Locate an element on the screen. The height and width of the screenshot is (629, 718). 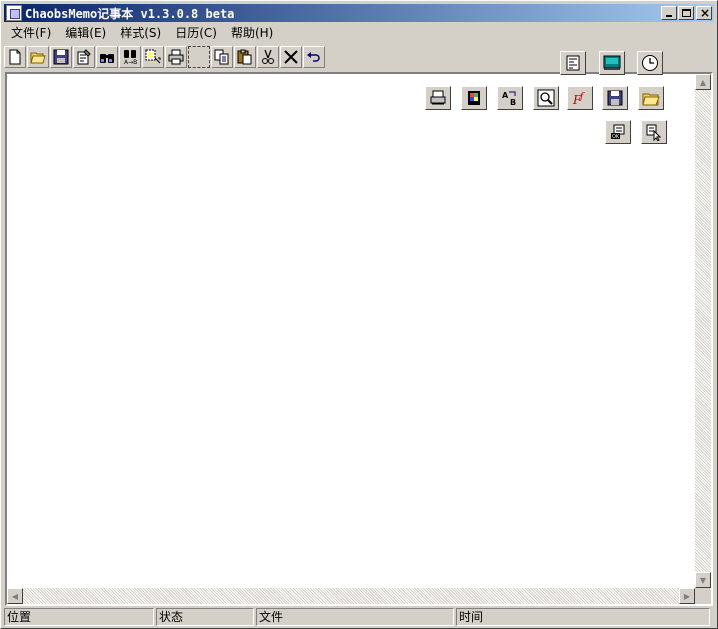
app-icon is located at coordinates (14, 13).